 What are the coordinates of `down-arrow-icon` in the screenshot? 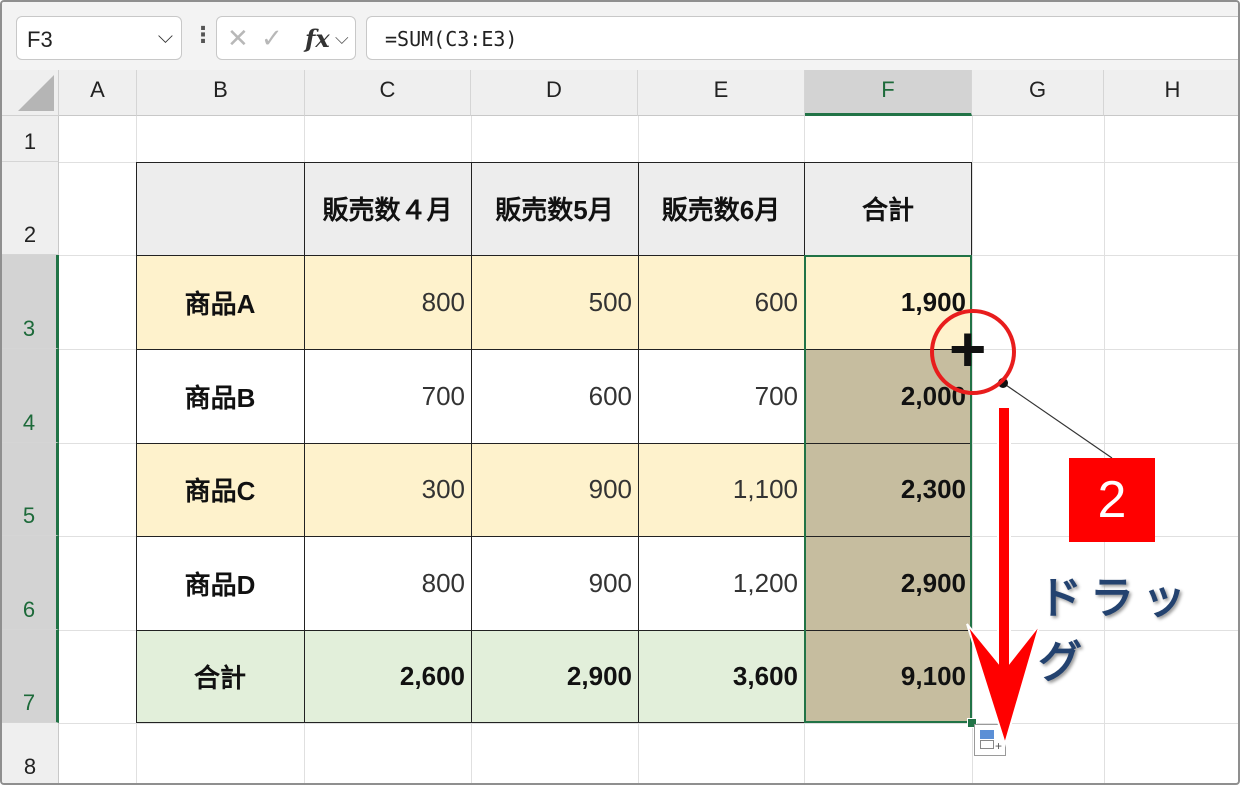 It's located at (1003, 577).